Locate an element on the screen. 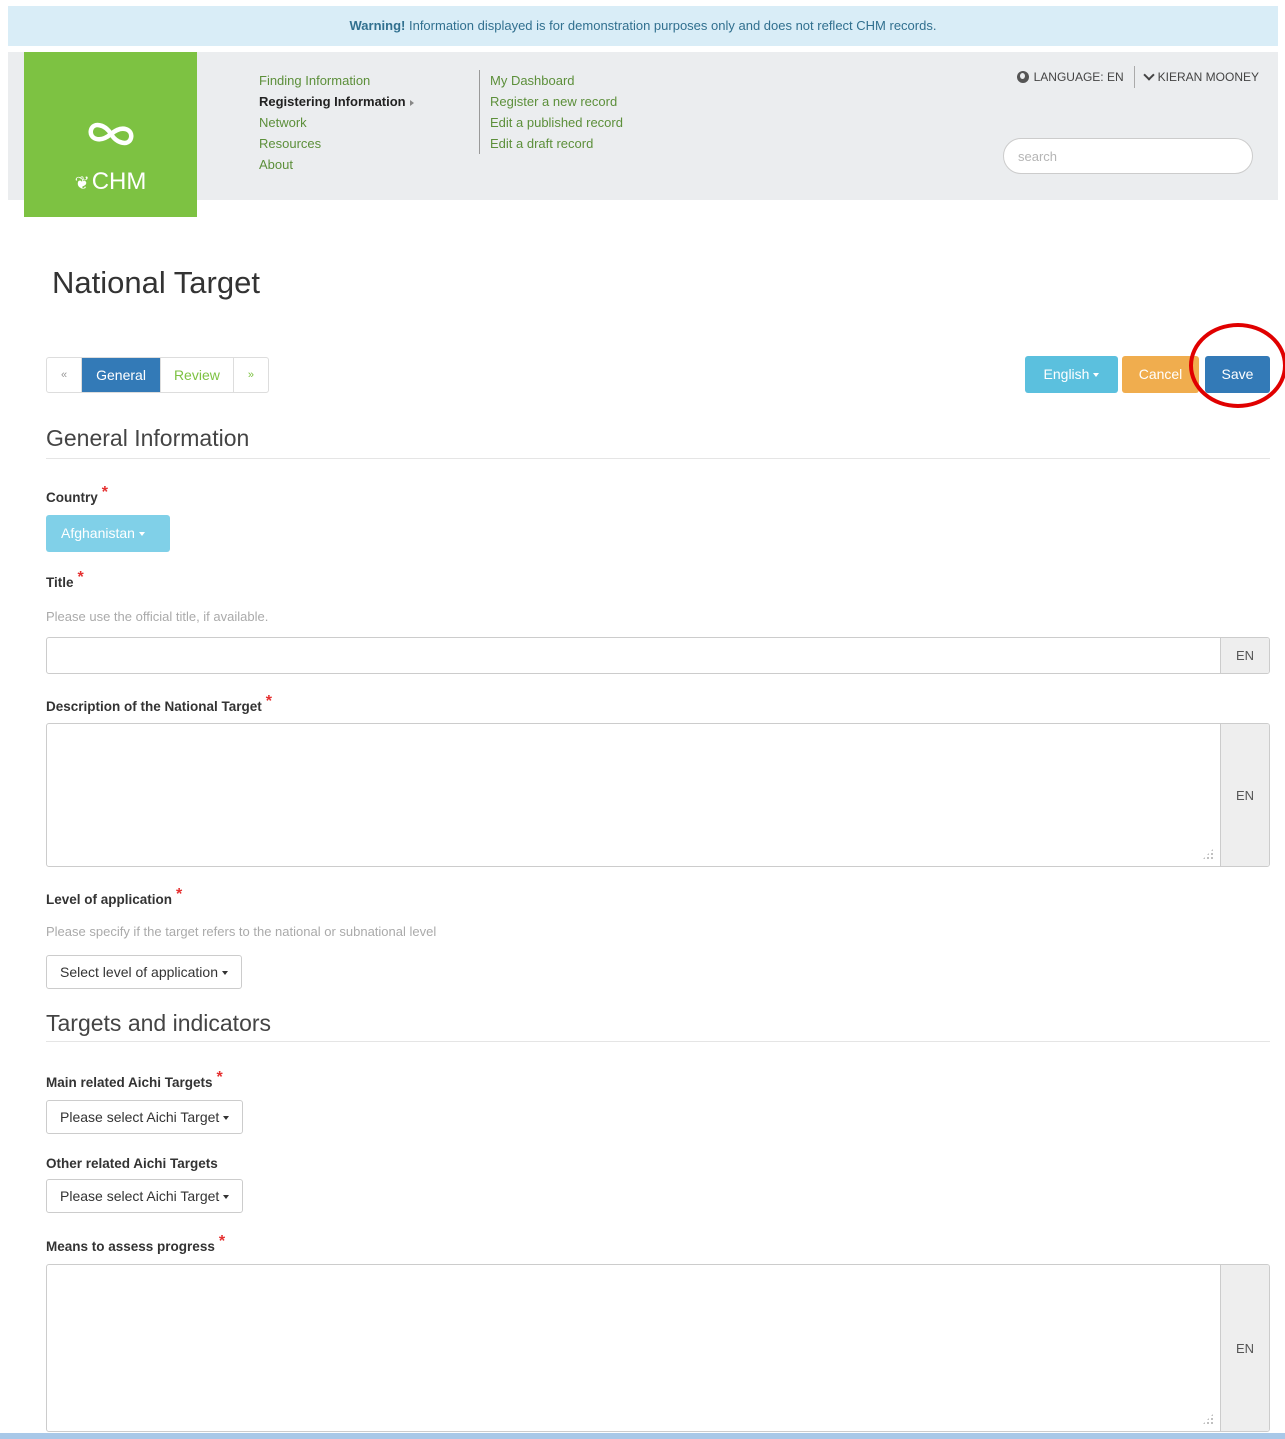 The width and height of the screenshot is (1285, 1439). nav-registering-label: Registering Information is located at coordinates (332, 101).